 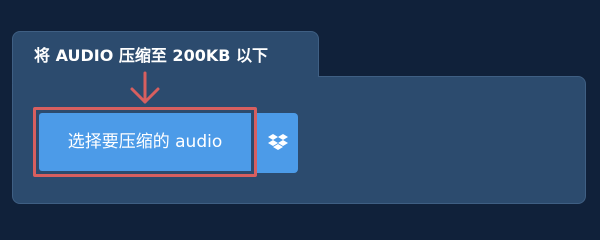 I want to click on down-arrow-icon, so click(x=145, y=87).